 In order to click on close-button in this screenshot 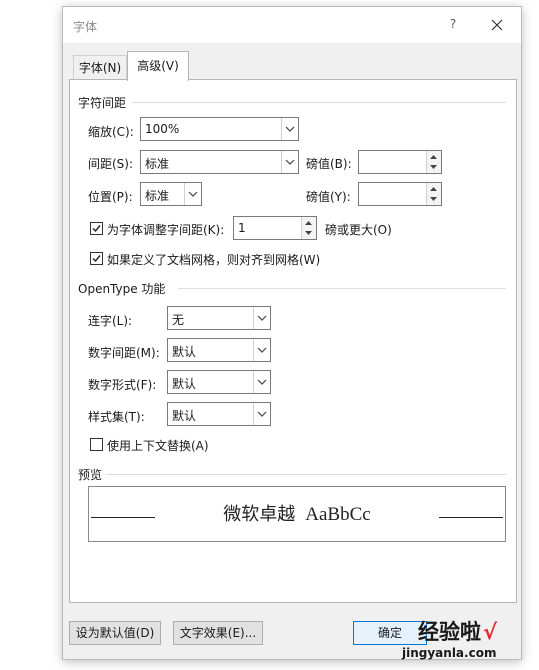, I will do `click(497, 25)`.